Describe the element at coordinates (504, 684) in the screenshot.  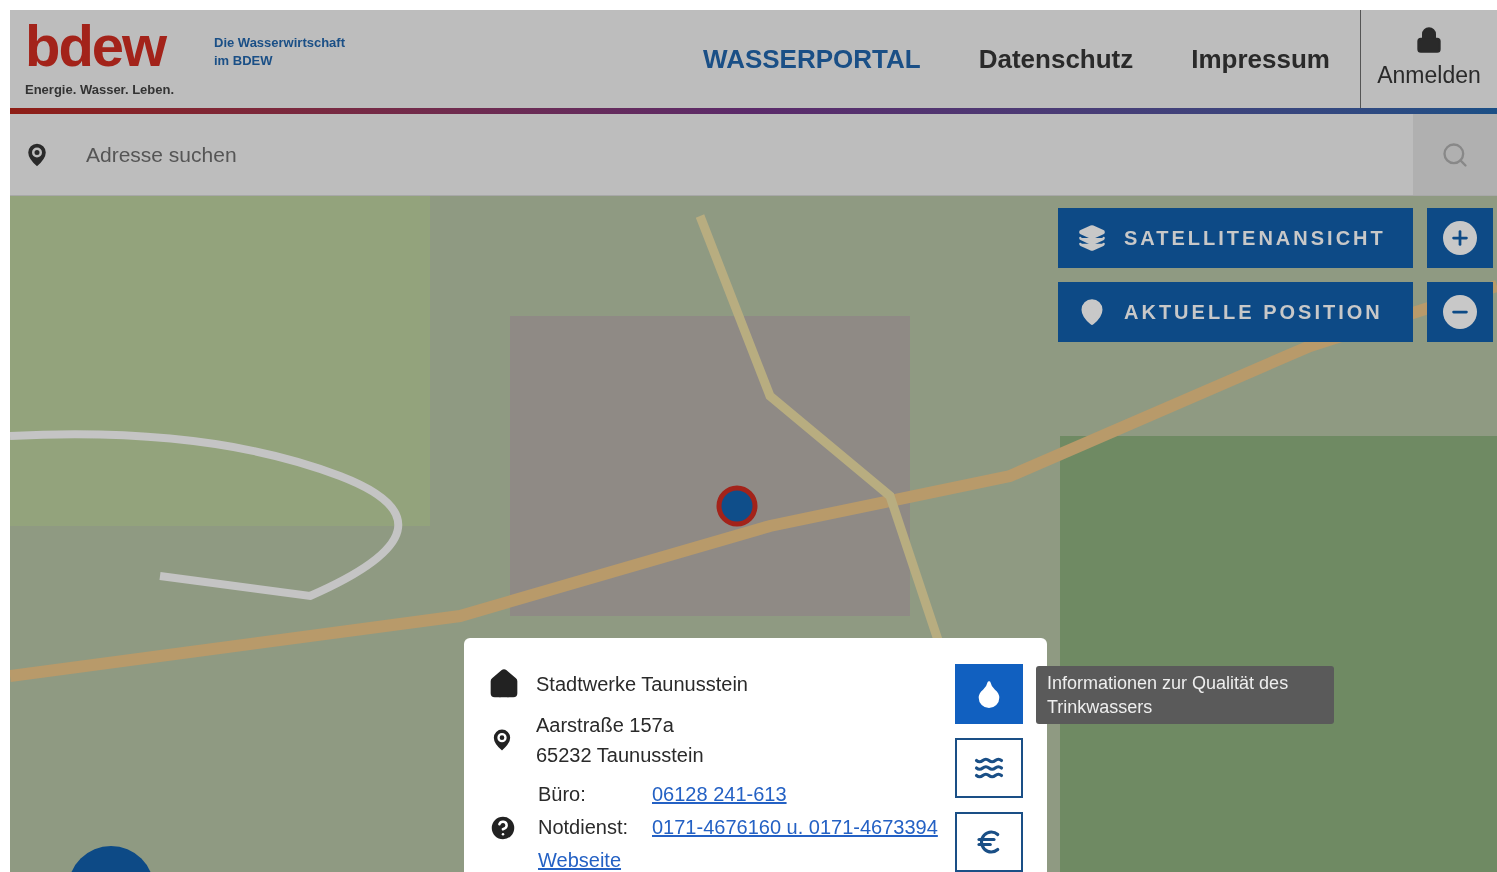
I see `building-icon` at that location.